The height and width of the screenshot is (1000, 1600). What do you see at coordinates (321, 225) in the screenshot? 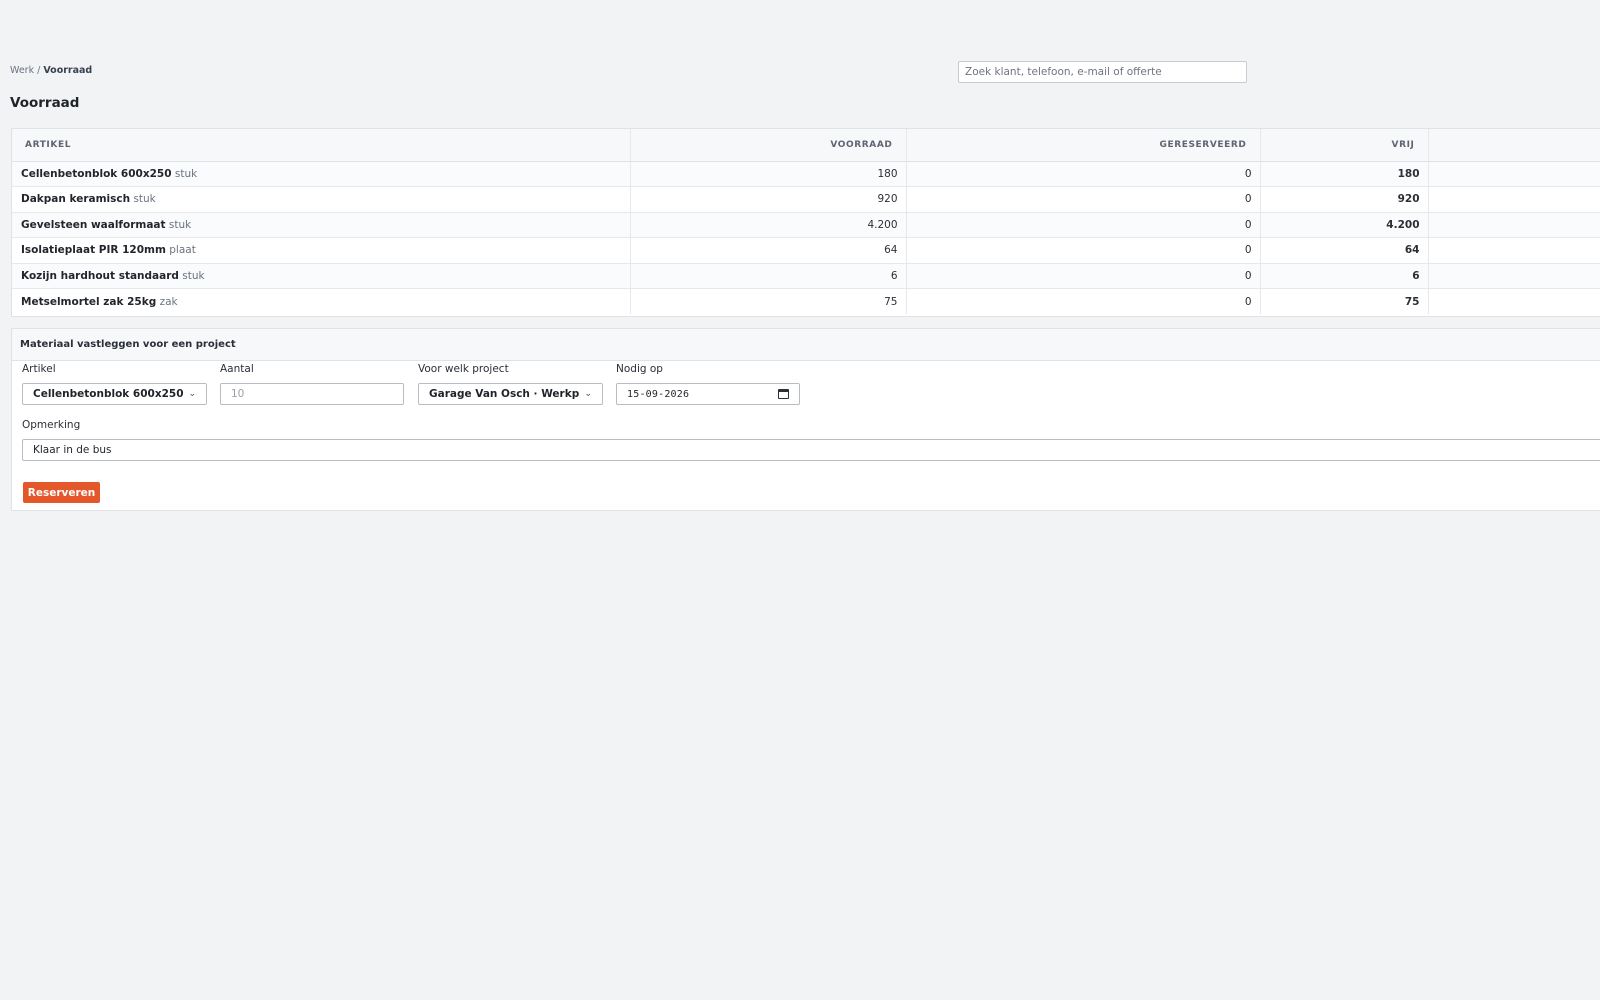
I see `article-cell: Gevelsteen waalformaat stuk` at bounding box center [321, 225].